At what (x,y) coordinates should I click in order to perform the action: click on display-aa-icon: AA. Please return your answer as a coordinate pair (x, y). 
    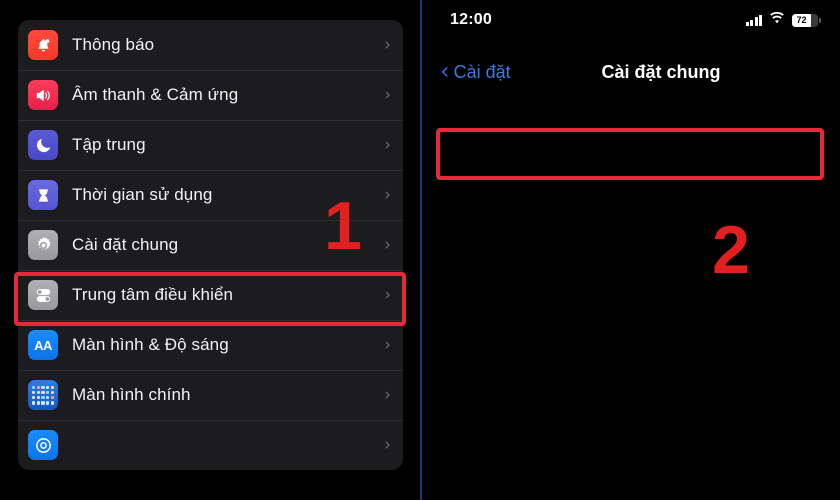
    Looking at the image, I should click on (43, 345).